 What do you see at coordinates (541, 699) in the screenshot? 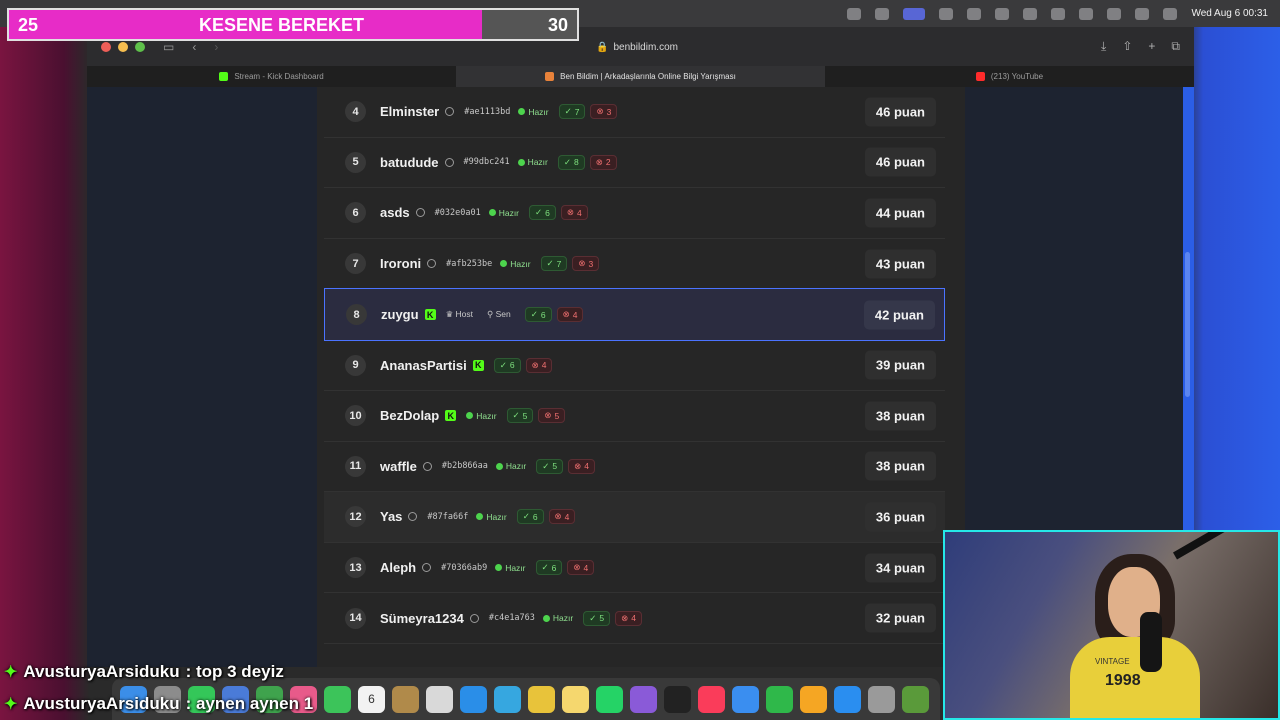
I see `chrome-icon` at bounding box center [541, 699].